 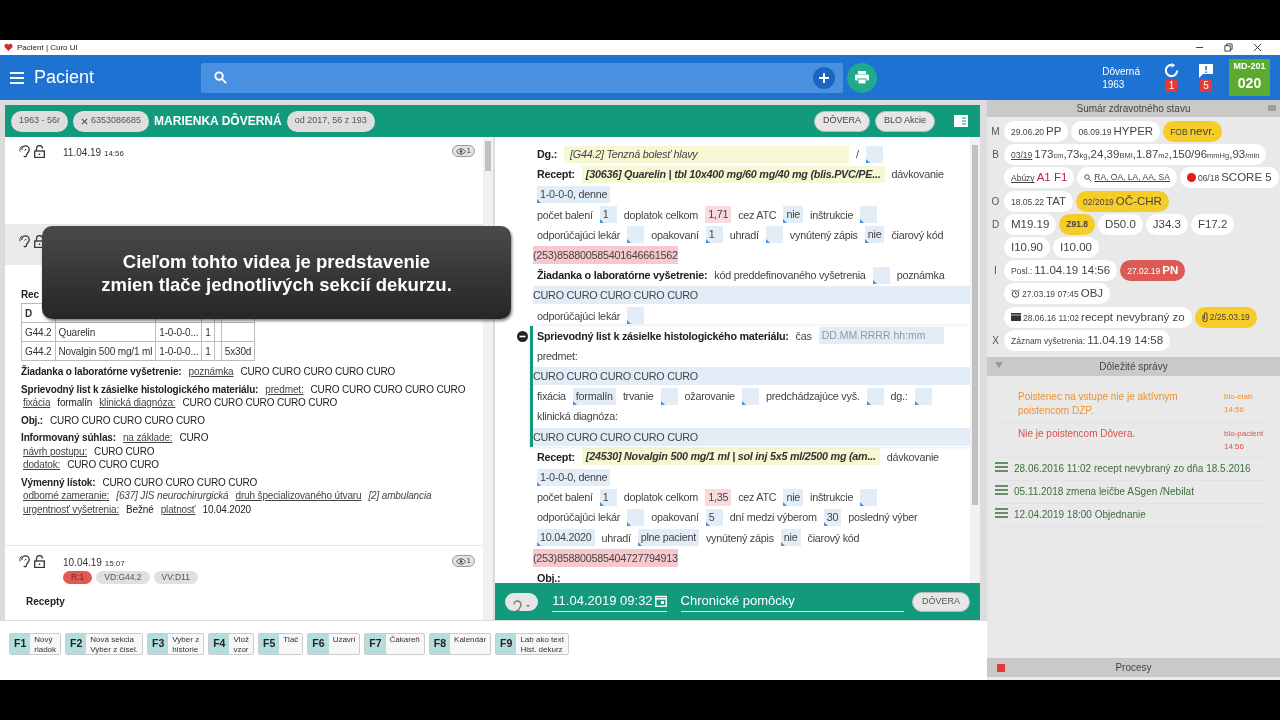 I want to click on summary-chip: 27.03.19 07:45 OBJ, so click(x=1057, y=294).